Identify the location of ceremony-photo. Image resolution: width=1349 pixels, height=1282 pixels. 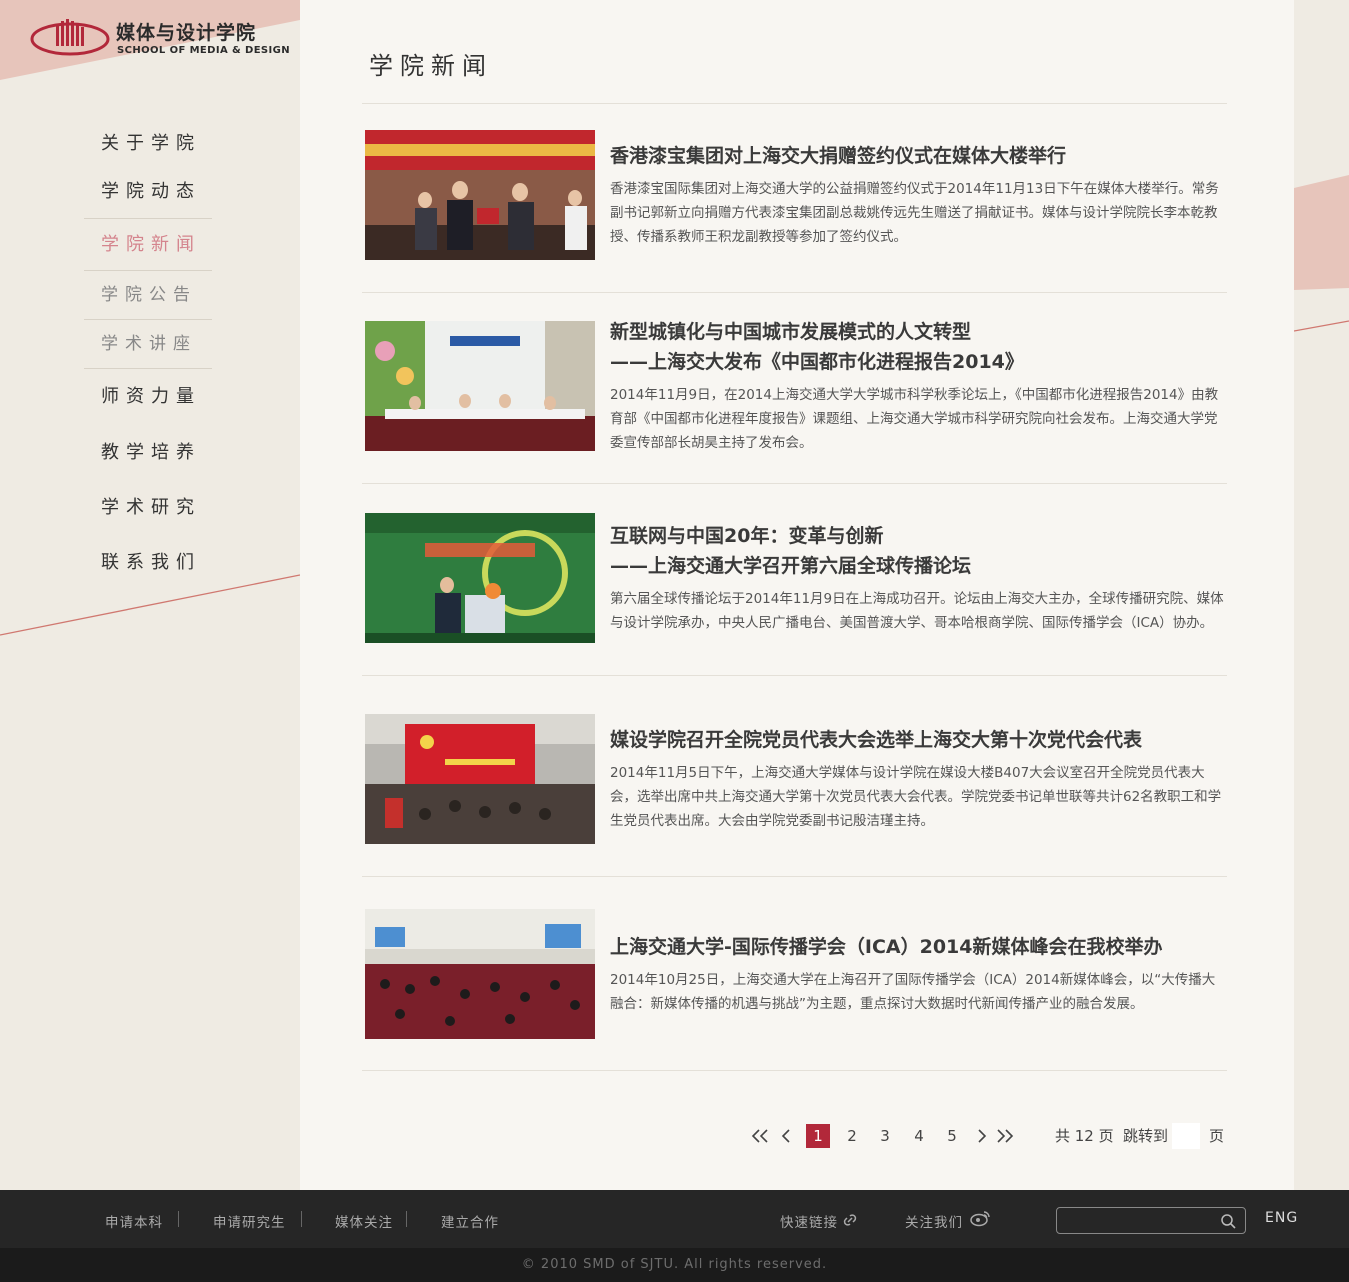
(480, 195).